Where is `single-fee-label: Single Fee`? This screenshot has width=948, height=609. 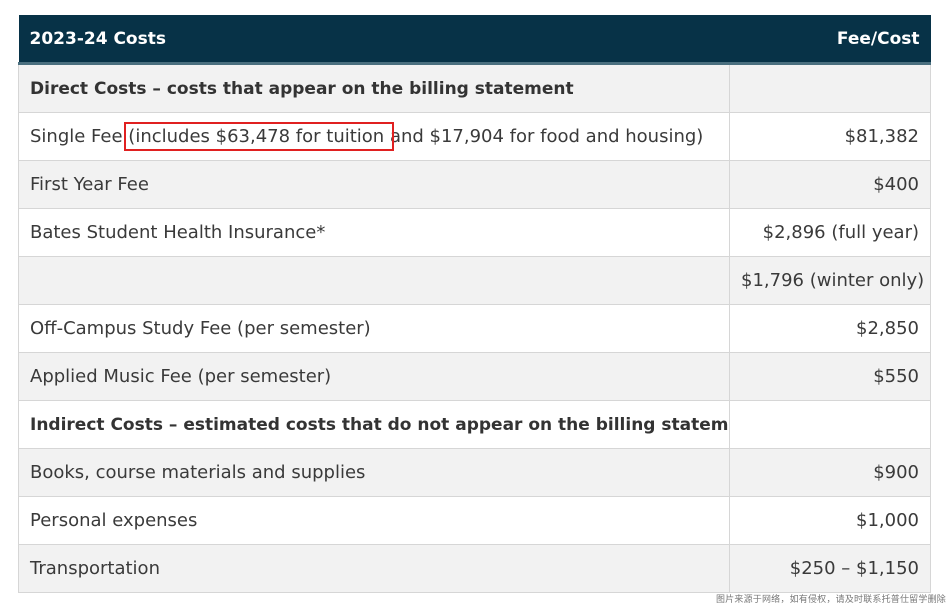 single-fee-label: Single Fee is located at coordinates (79, 136).